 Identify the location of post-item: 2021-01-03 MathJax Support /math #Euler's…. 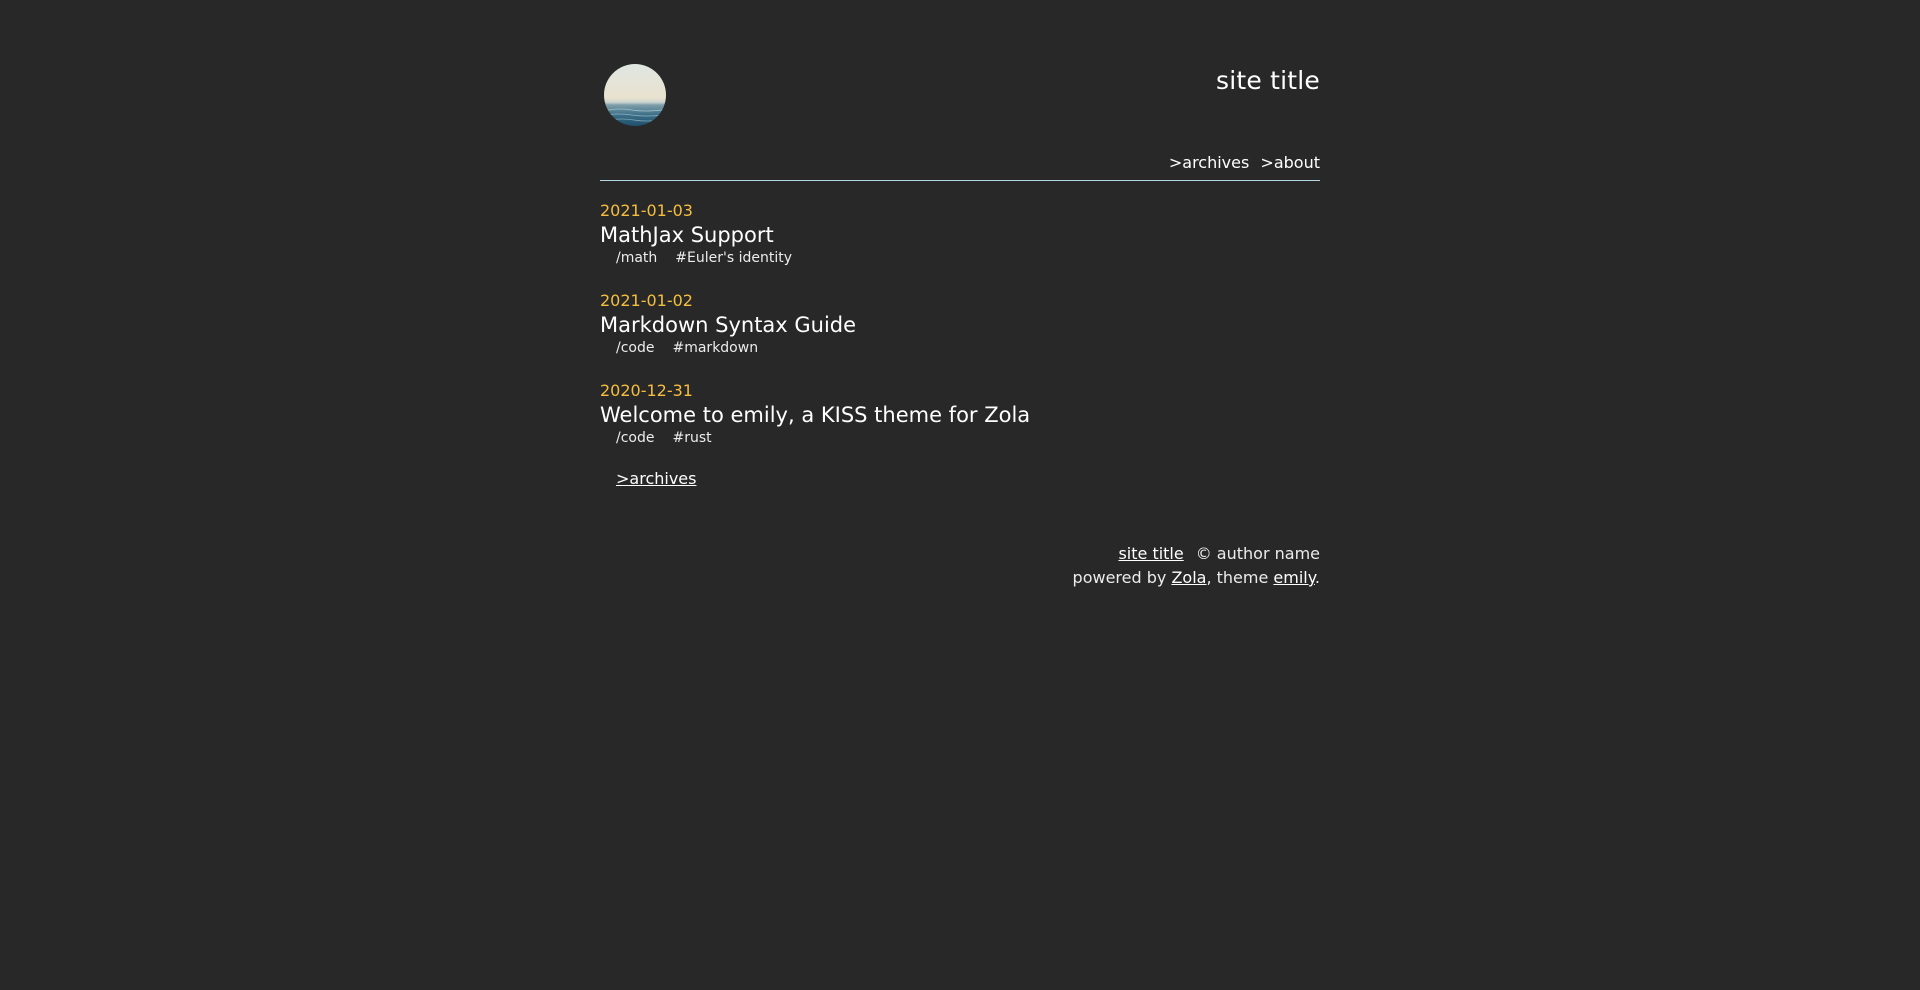
(960, 234).